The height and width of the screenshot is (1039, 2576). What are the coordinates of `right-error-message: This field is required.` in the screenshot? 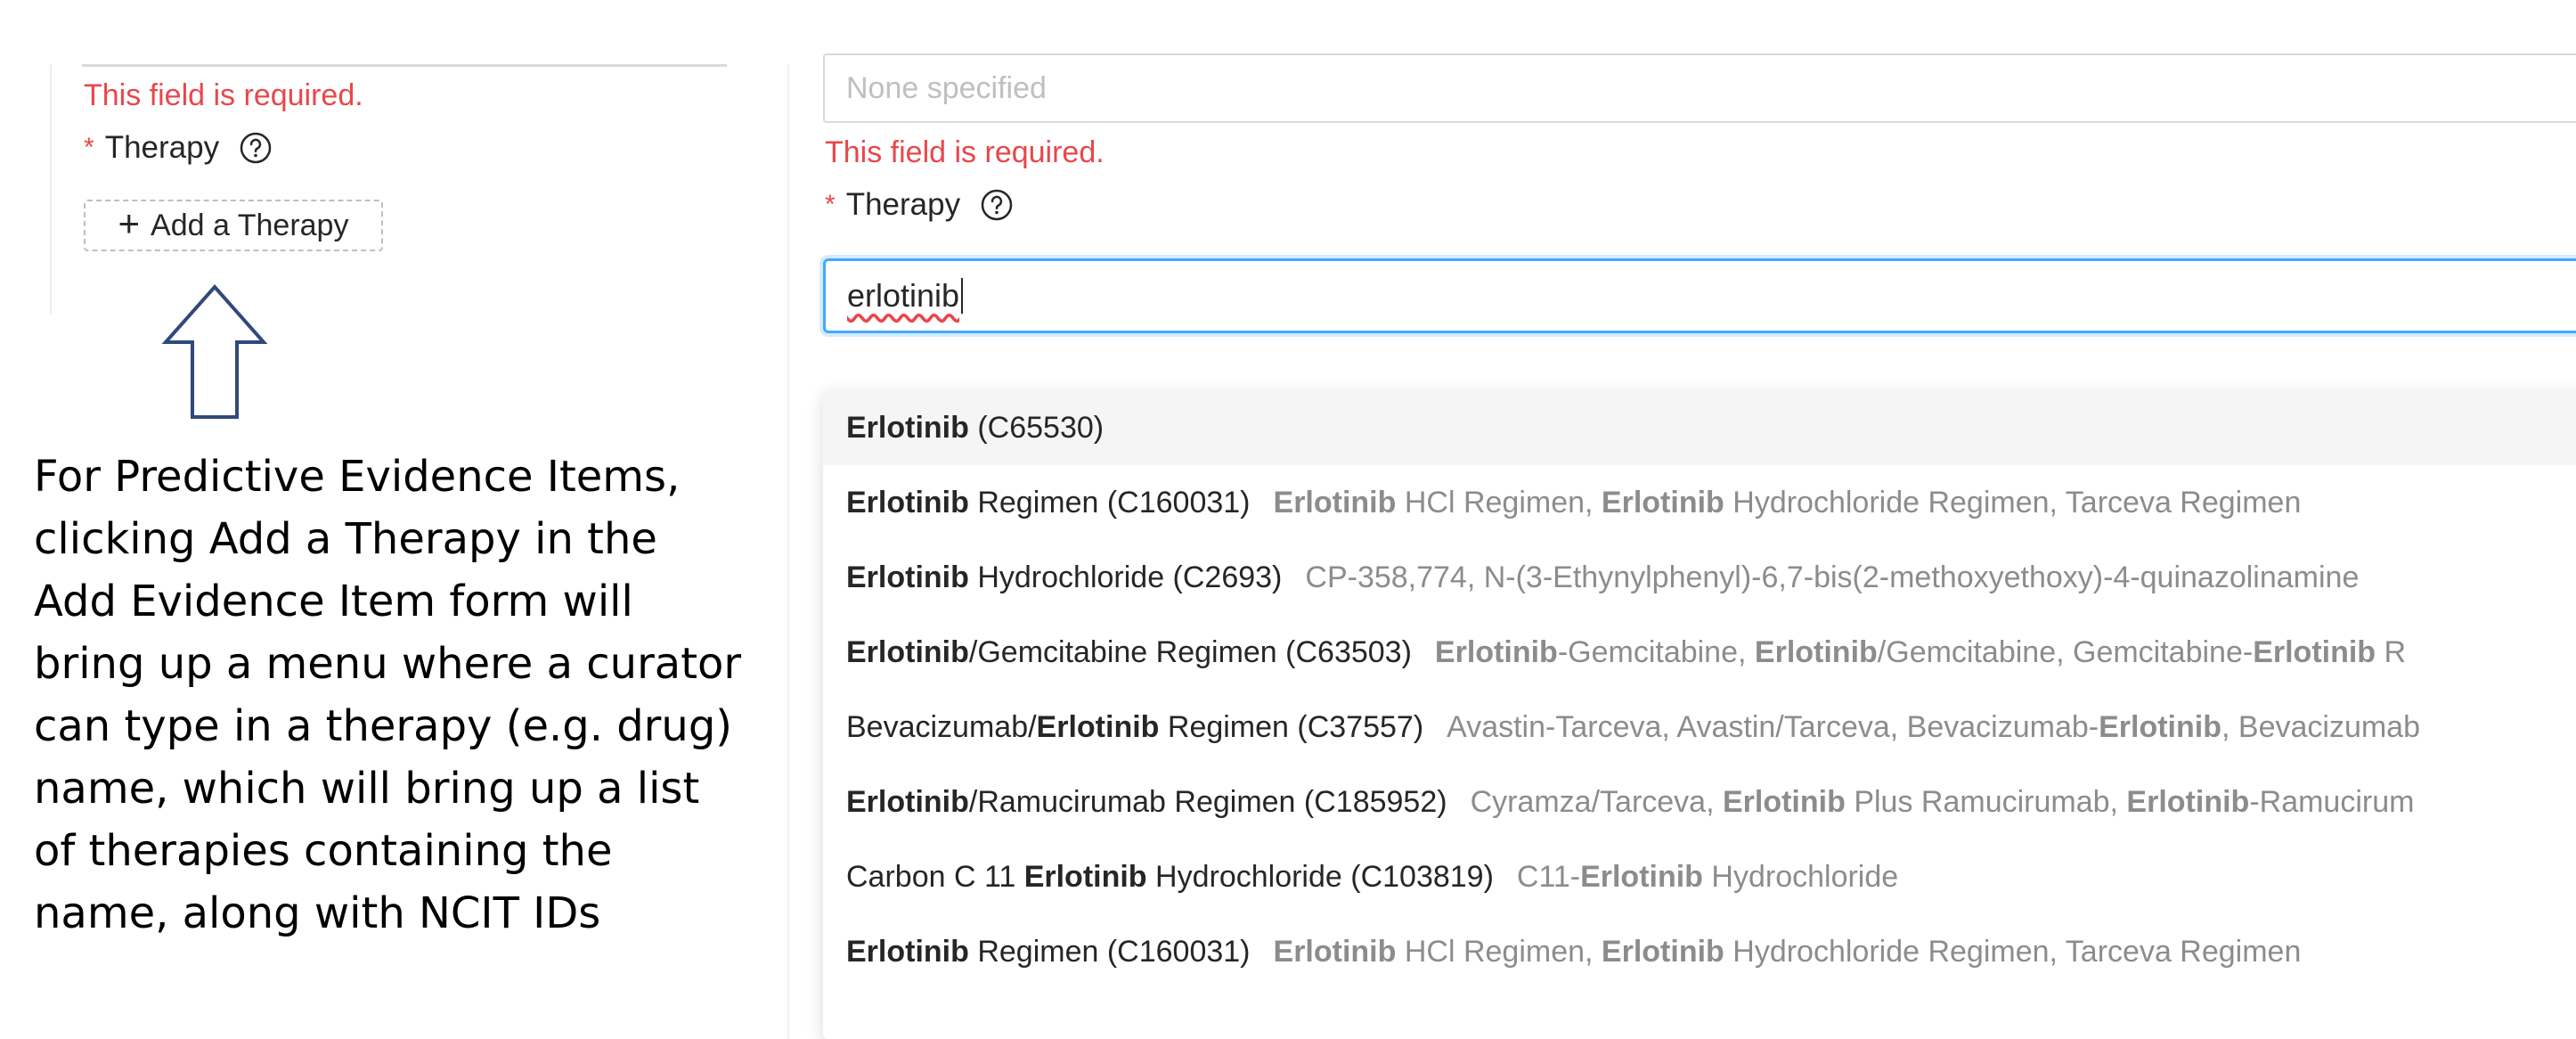 It's located at (965, 152).